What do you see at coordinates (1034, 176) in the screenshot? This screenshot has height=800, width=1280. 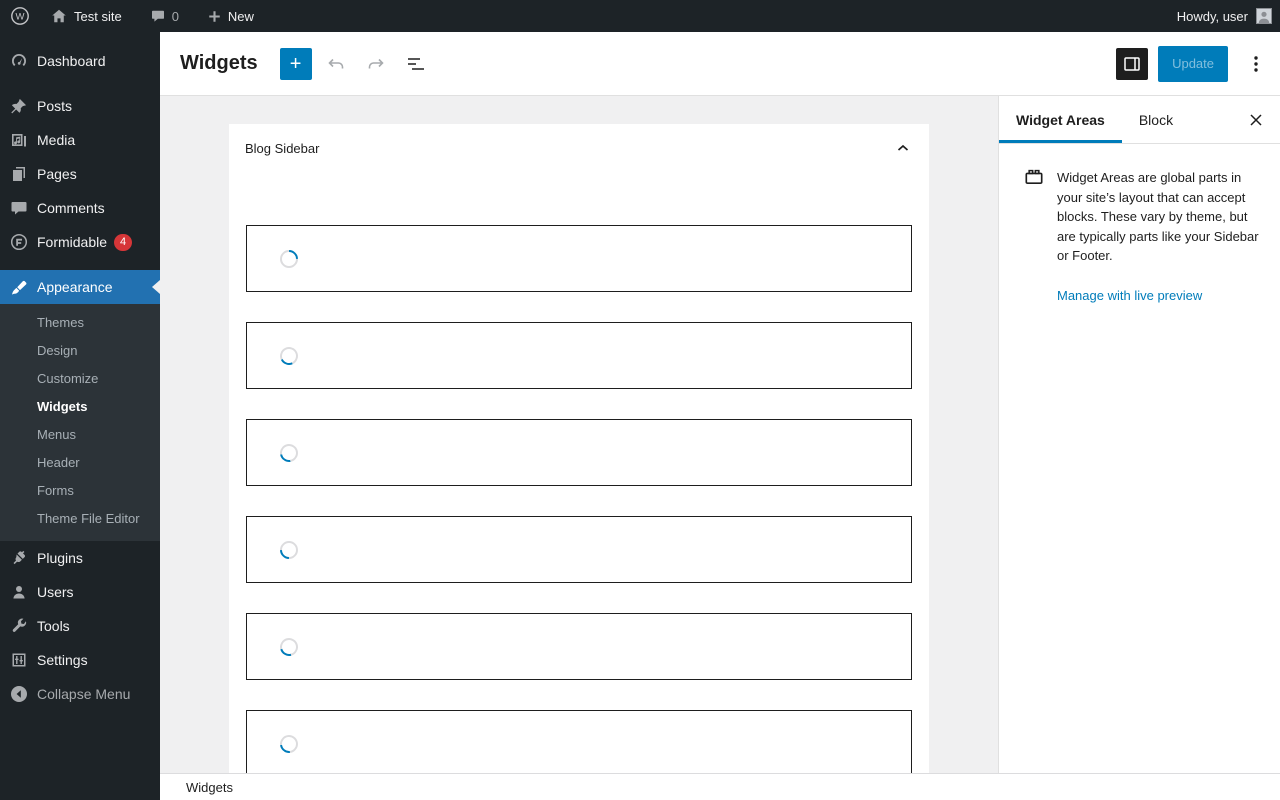 I see `widget-area-icon` at bounding box center [1034, 176].